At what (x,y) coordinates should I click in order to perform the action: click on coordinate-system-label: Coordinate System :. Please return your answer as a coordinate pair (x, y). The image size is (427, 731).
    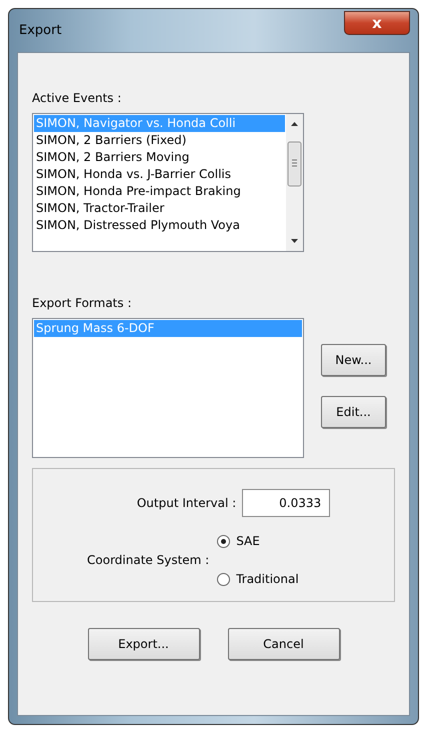
    Looking at the image, I should click on (148, 560).